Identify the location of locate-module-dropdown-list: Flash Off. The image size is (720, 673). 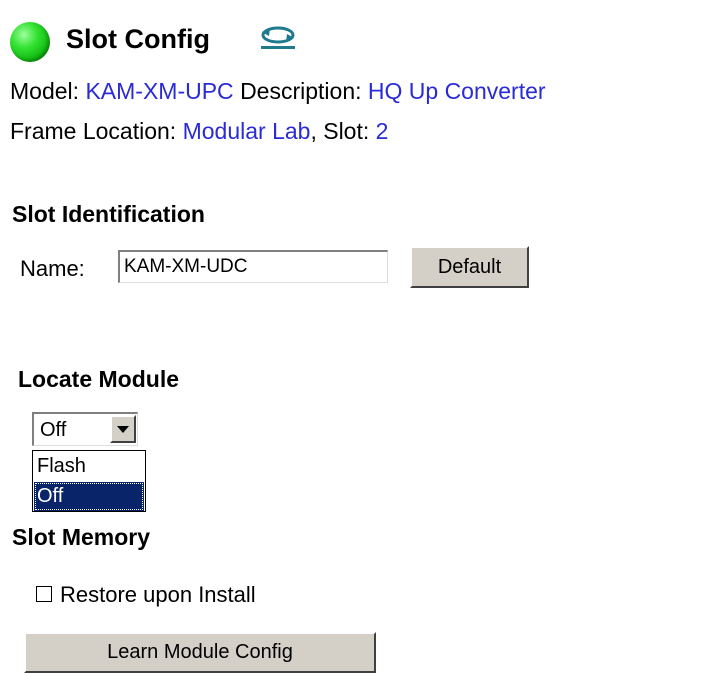
(89, 481).